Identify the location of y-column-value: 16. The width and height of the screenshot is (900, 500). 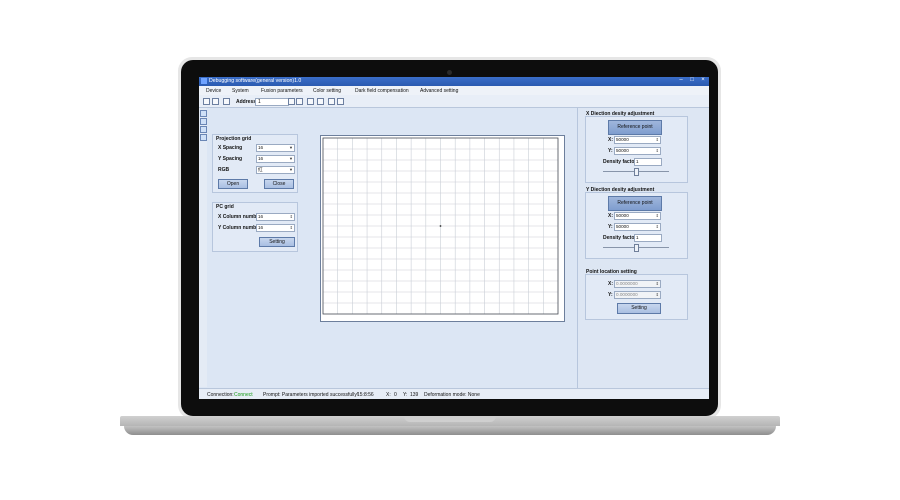
(261, 227).